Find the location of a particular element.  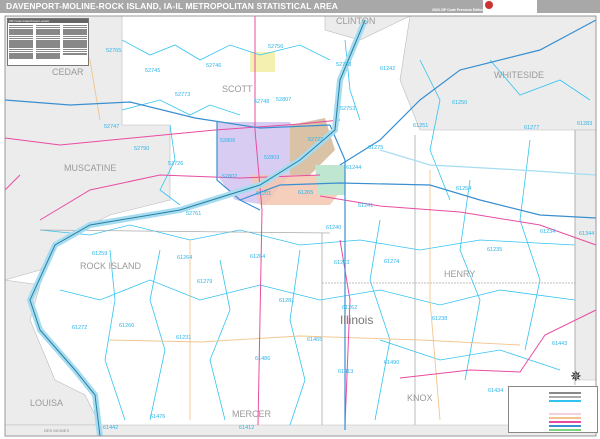

zip-label: 52747 is located at coordinates (111, 127).